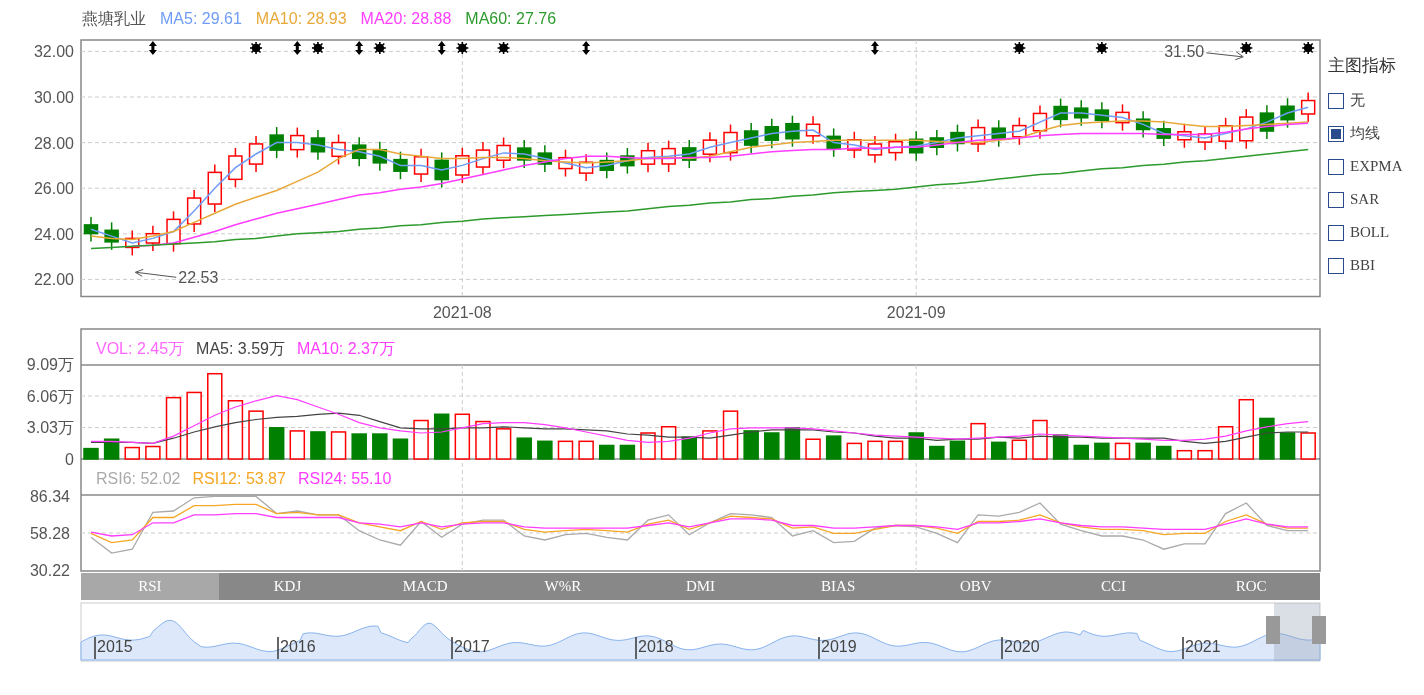  What do you see at coordinates (53, 143) in the screenshot?
I see `axis-label: 28.00` at bounding box center [53, 143].